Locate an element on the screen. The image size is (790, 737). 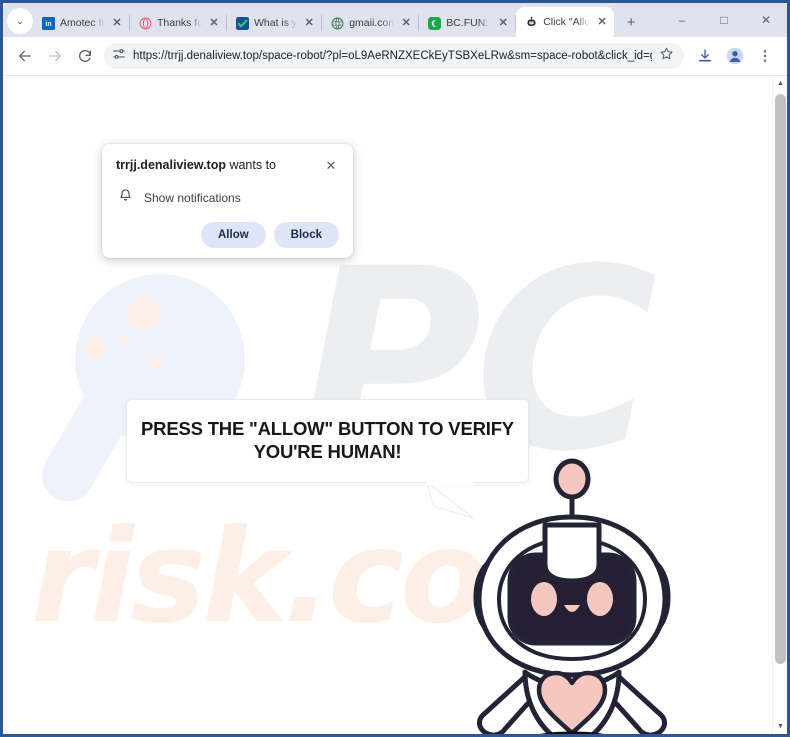
permission-dialog-close-button: ✕ is located at coordinates (331, 166).